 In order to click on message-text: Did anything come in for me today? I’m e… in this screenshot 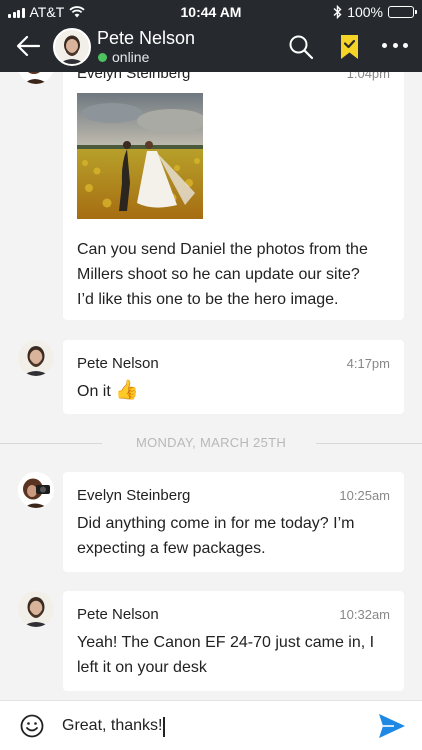, I will do `click(216, 536)`.